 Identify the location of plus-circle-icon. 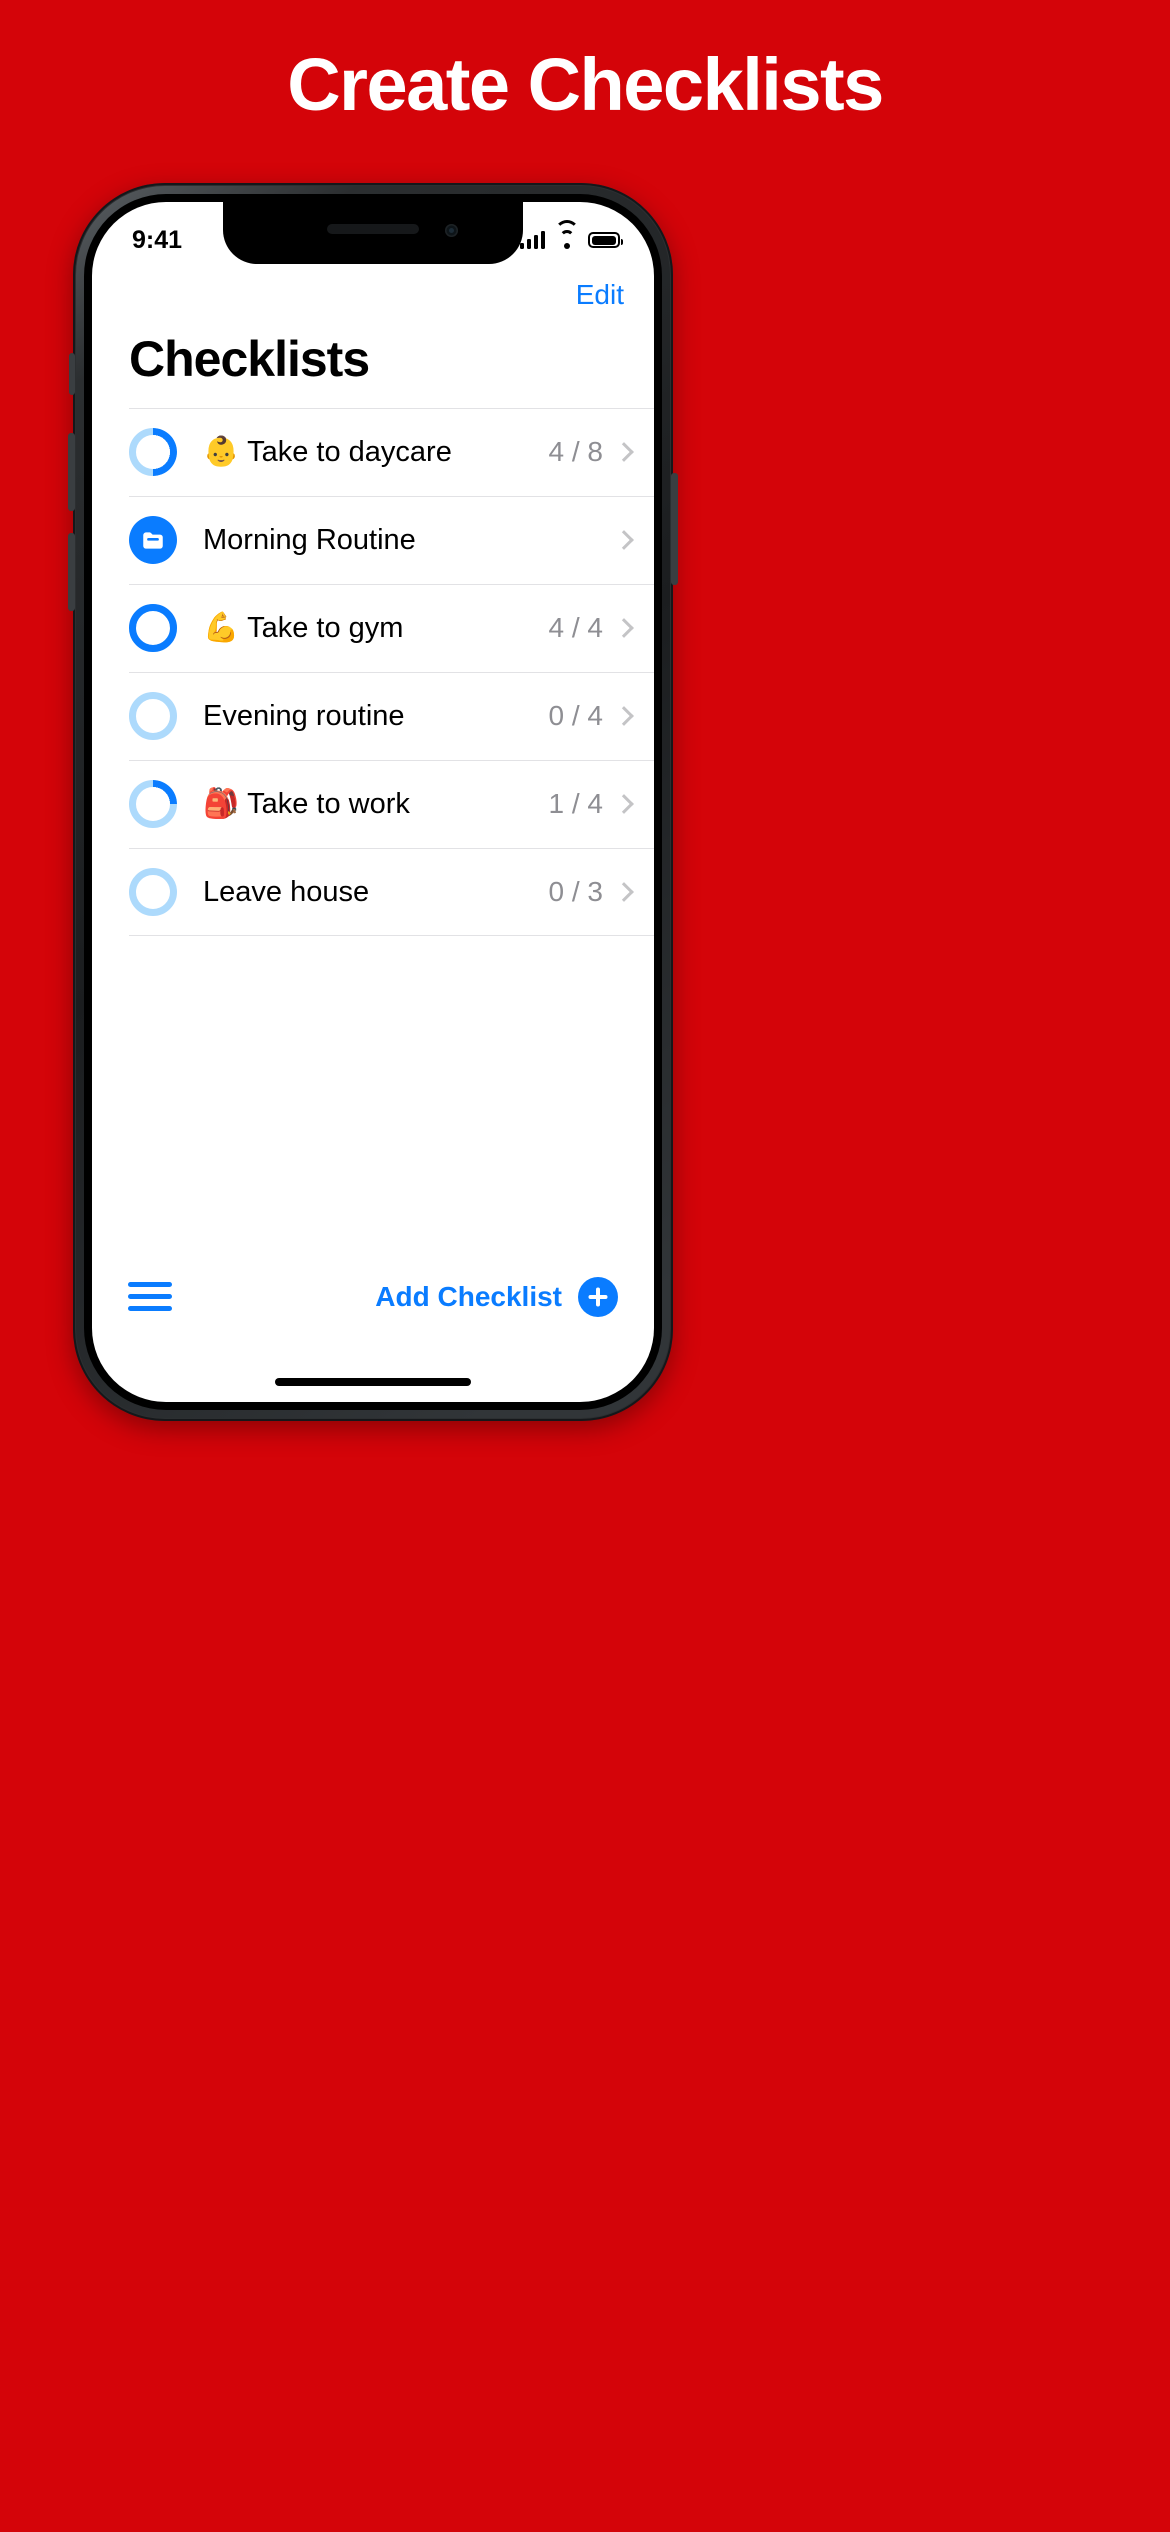
(598, 1297).